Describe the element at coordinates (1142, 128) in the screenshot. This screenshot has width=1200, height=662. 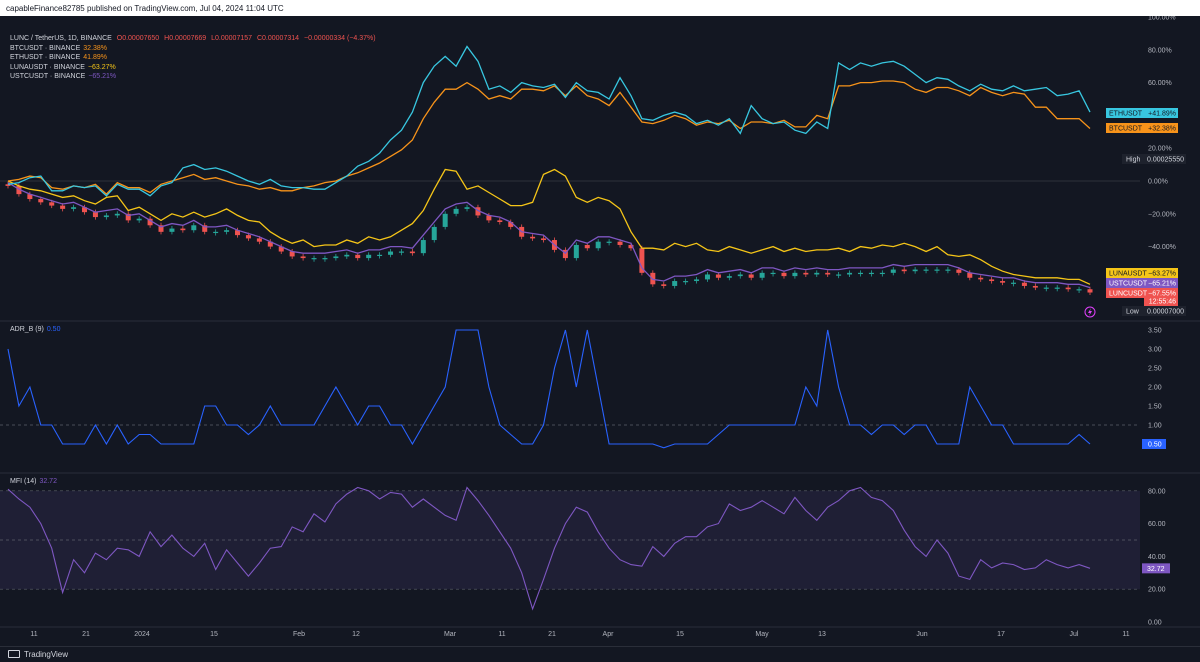
I see `btc-price-badge: BTCUSDT +32.38%` at that location.